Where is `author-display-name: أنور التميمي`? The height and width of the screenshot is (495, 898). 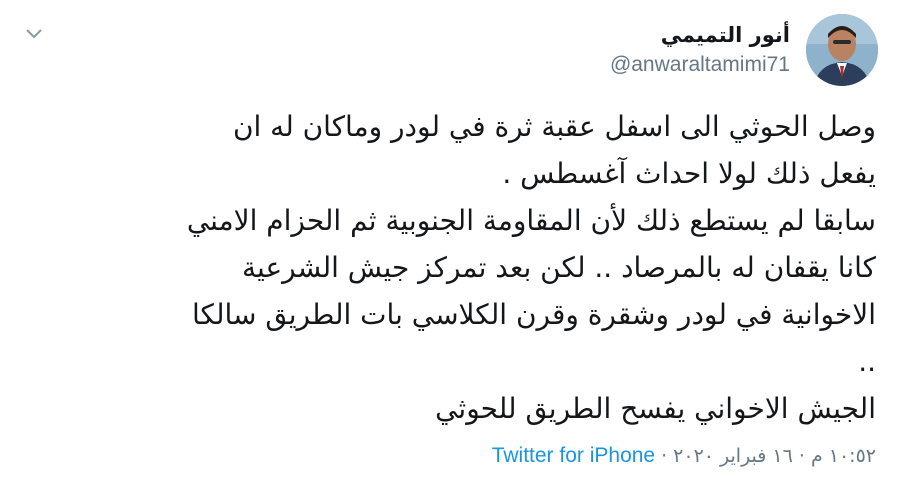
author-display-name: أنور التميمي is located at coordinates (700, 35).